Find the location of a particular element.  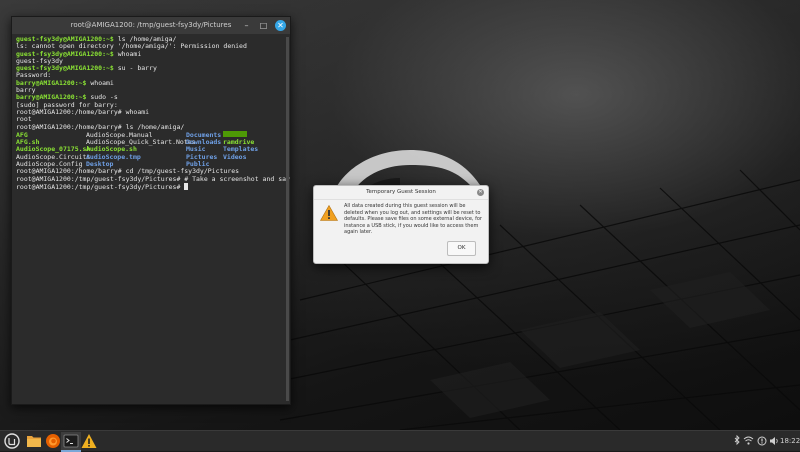

terminal-scrollbar is located at coordinates (287, 219).